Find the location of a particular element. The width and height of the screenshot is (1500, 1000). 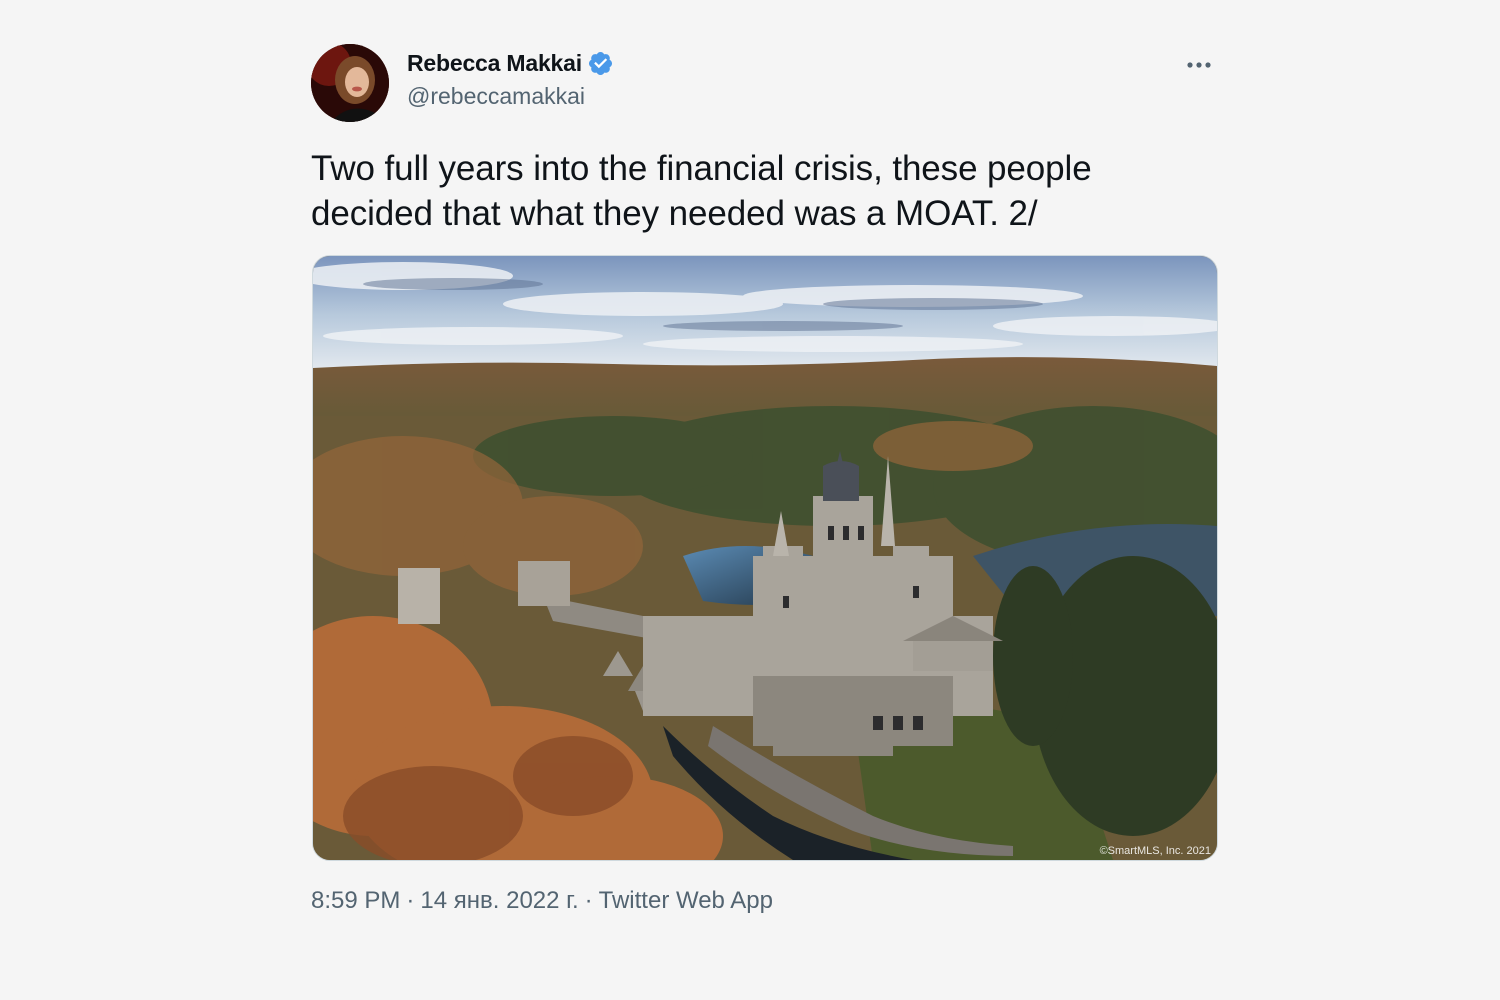

more-horizontal-icon is located at coordinates (1199, 65).